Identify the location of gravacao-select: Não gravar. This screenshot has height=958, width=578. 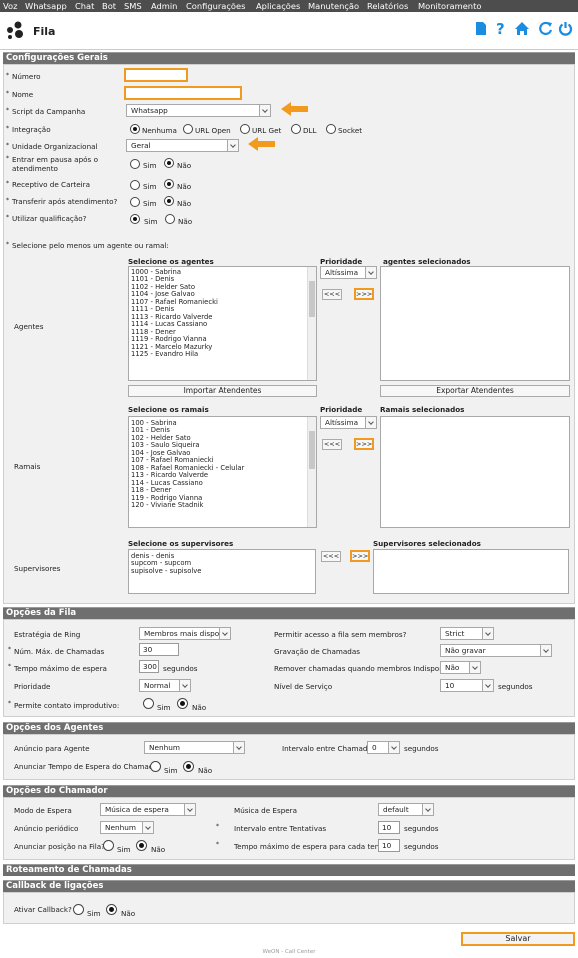
(496, 650).